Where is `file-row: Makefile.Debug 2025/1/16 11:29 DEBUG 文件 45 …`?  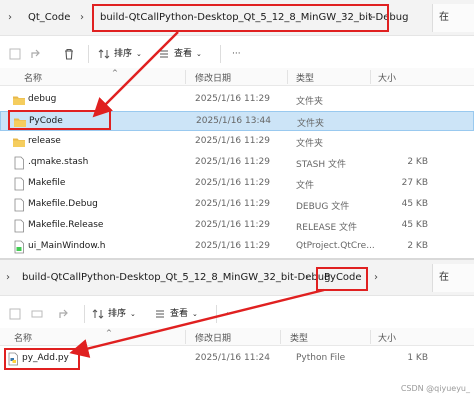
file-row: Makefile.Debug 2025/1/16 11:29 DEBUG 文件 45 … is located at coordinates (237, 205).